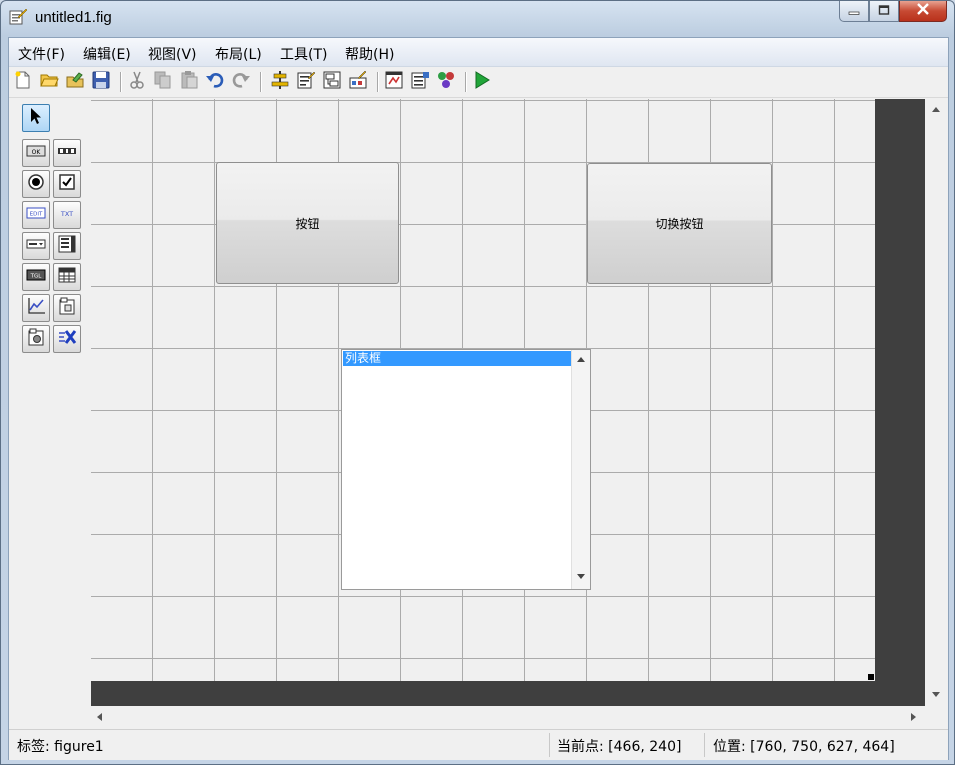 The width and height of the screenshot is (955, 765). I want to click on align-icon, so click(280, 82).